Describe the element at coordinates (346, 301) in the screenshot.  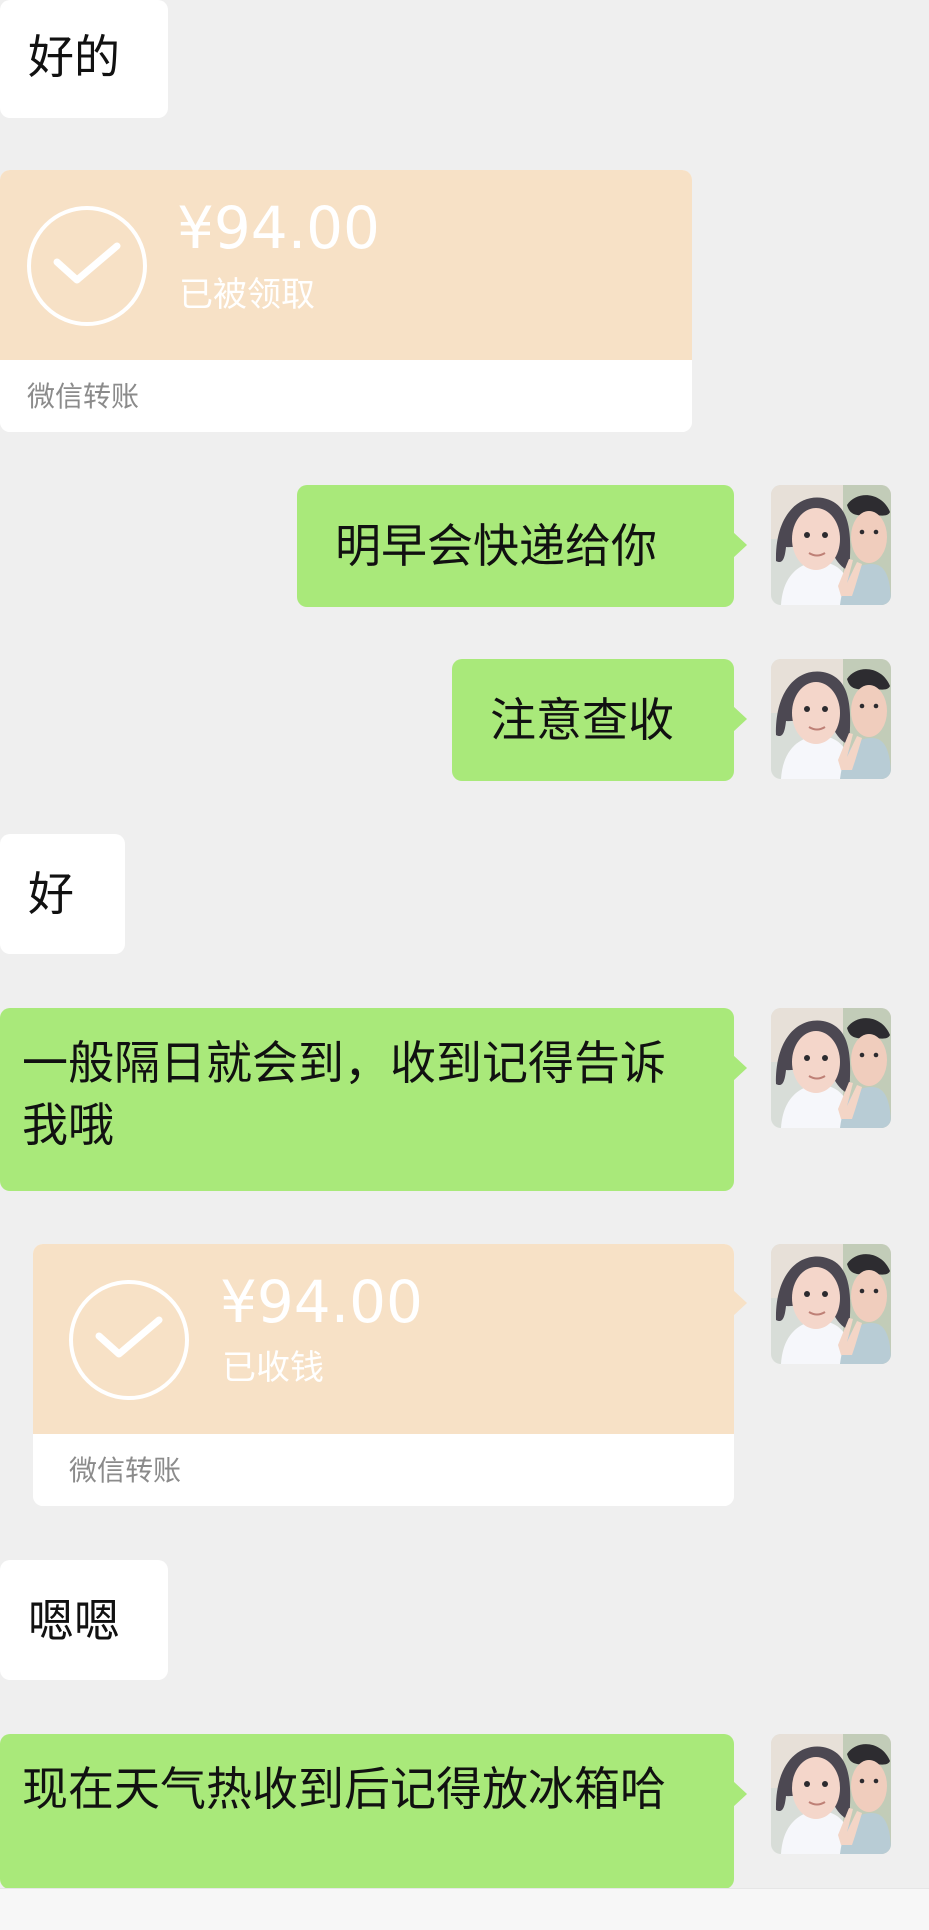
I see `transfer-card-incoming: ¥94.00 已被领取 微信转账` at that location.